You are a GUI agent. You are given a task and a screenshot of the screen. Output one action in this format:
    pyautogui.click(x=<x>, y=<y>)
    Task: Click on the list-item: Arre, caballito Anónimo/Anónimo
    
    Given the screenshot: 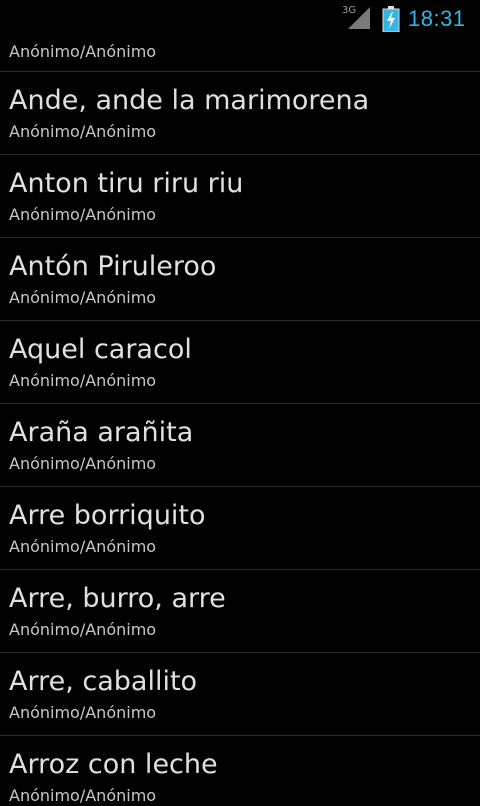 What is the action you would take?
    pyautogui.click(x=240, y=694)
    